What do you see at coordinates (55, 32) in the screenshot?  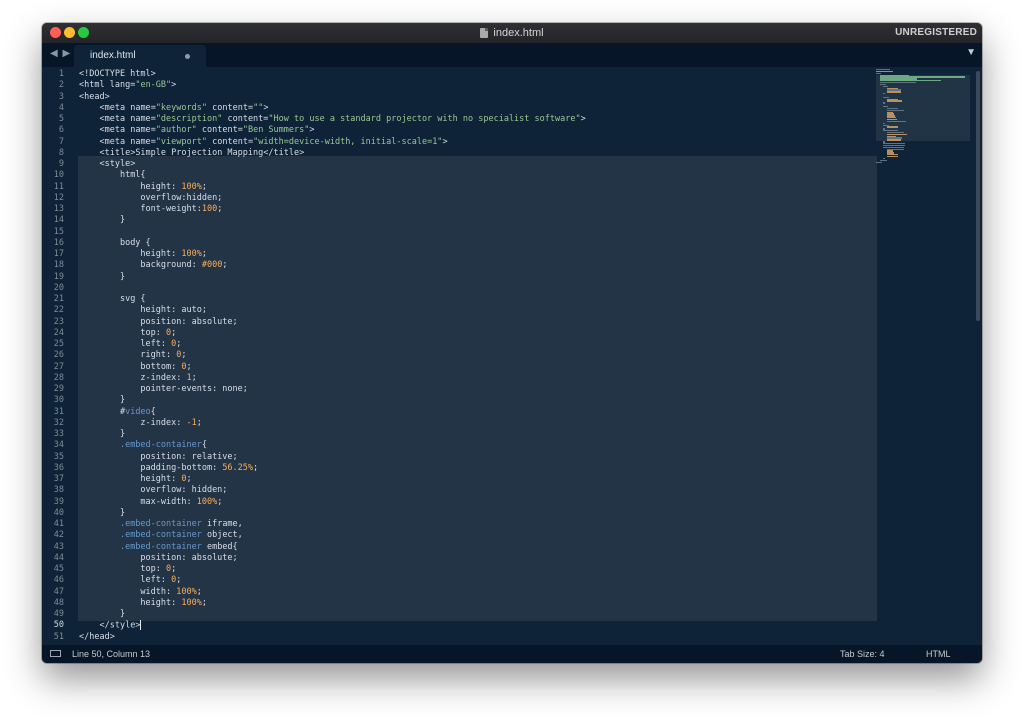 I see `close-icon` at bounding box center [55, 32].